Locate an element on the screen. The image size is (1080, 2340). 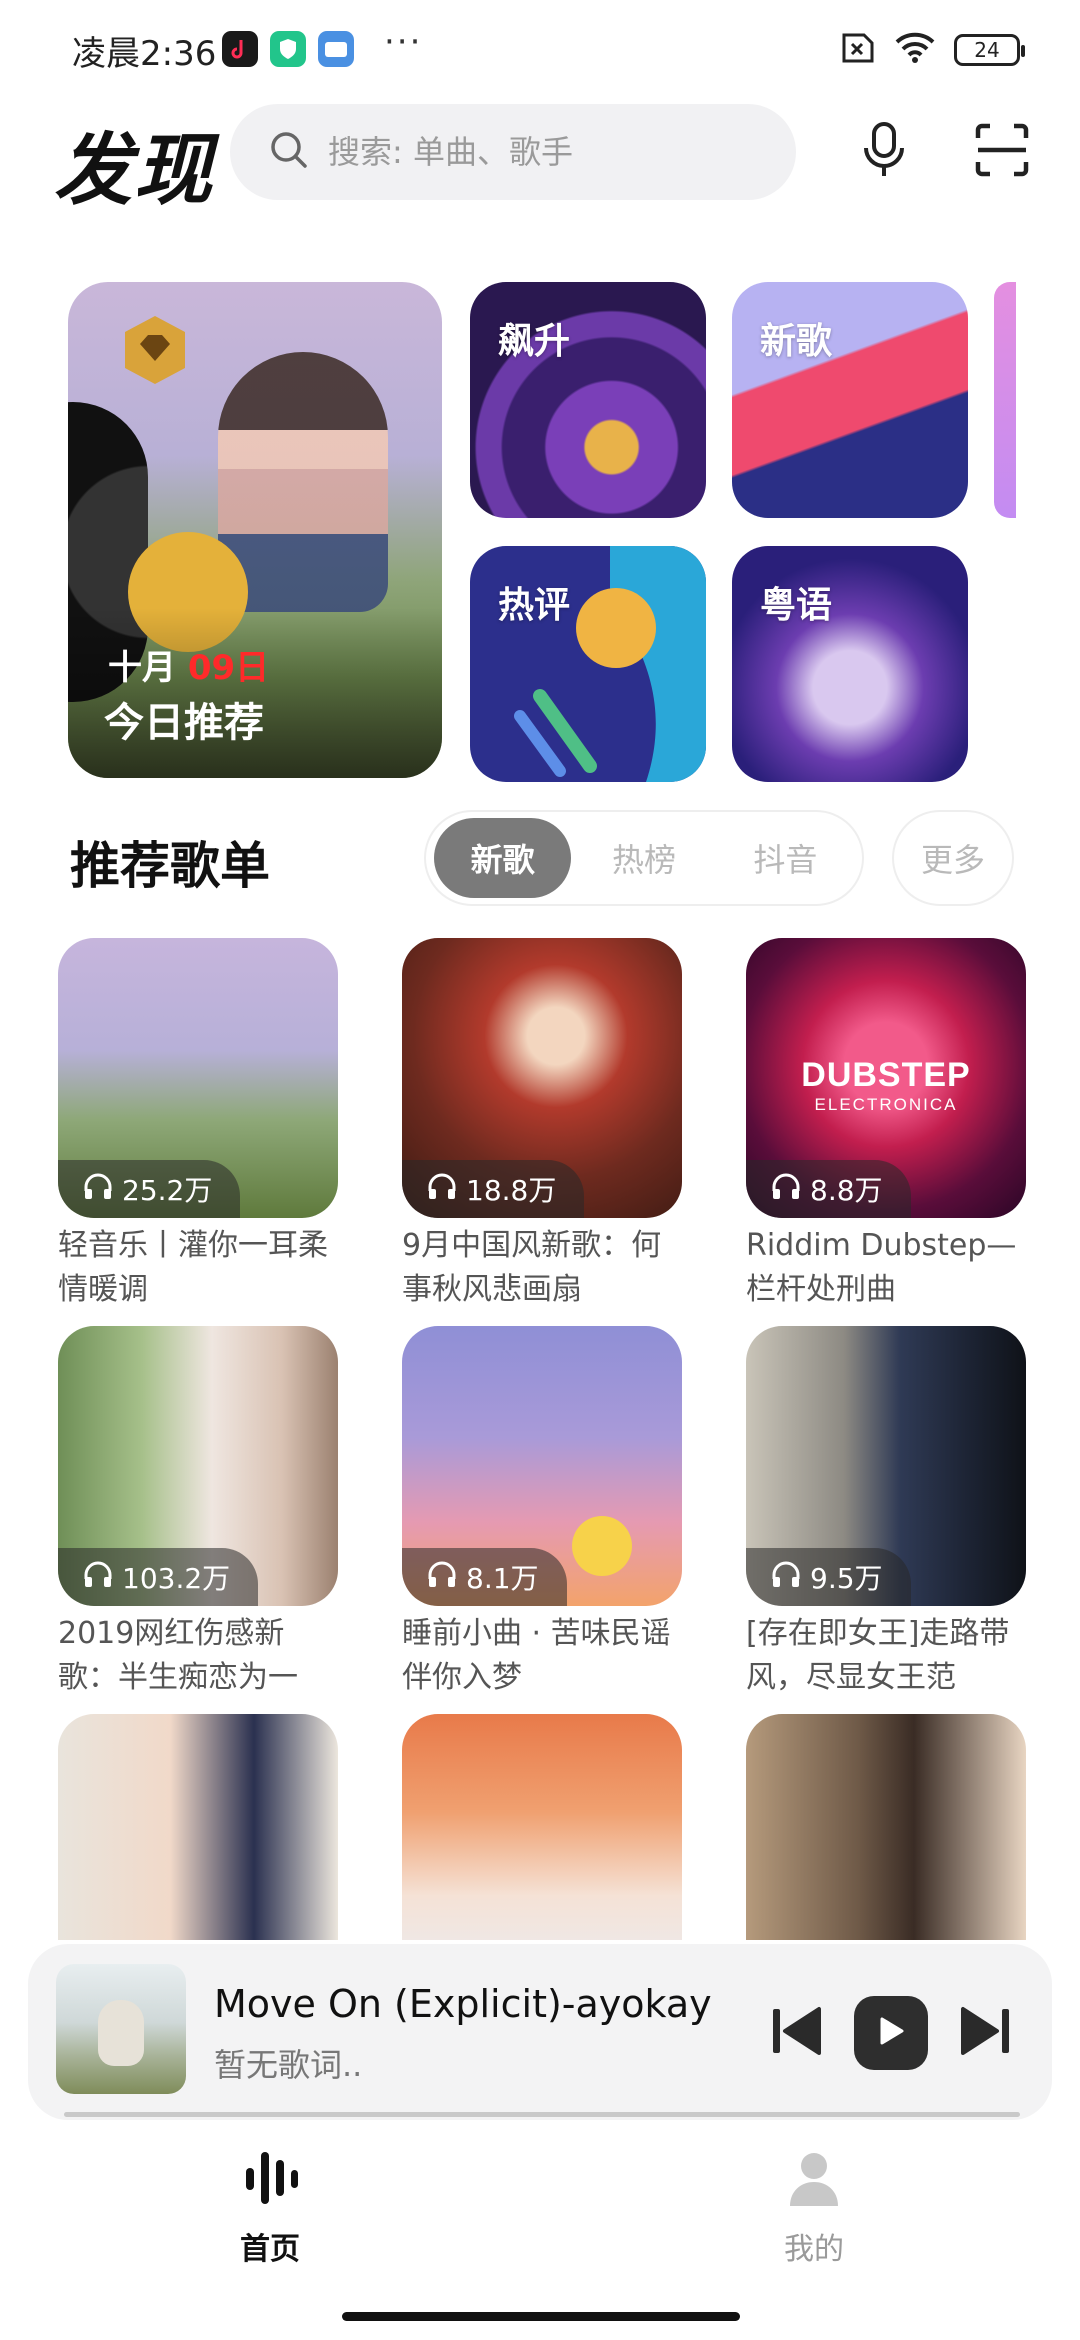
nav-home: 首页 is located at coordinates (270, 2208).